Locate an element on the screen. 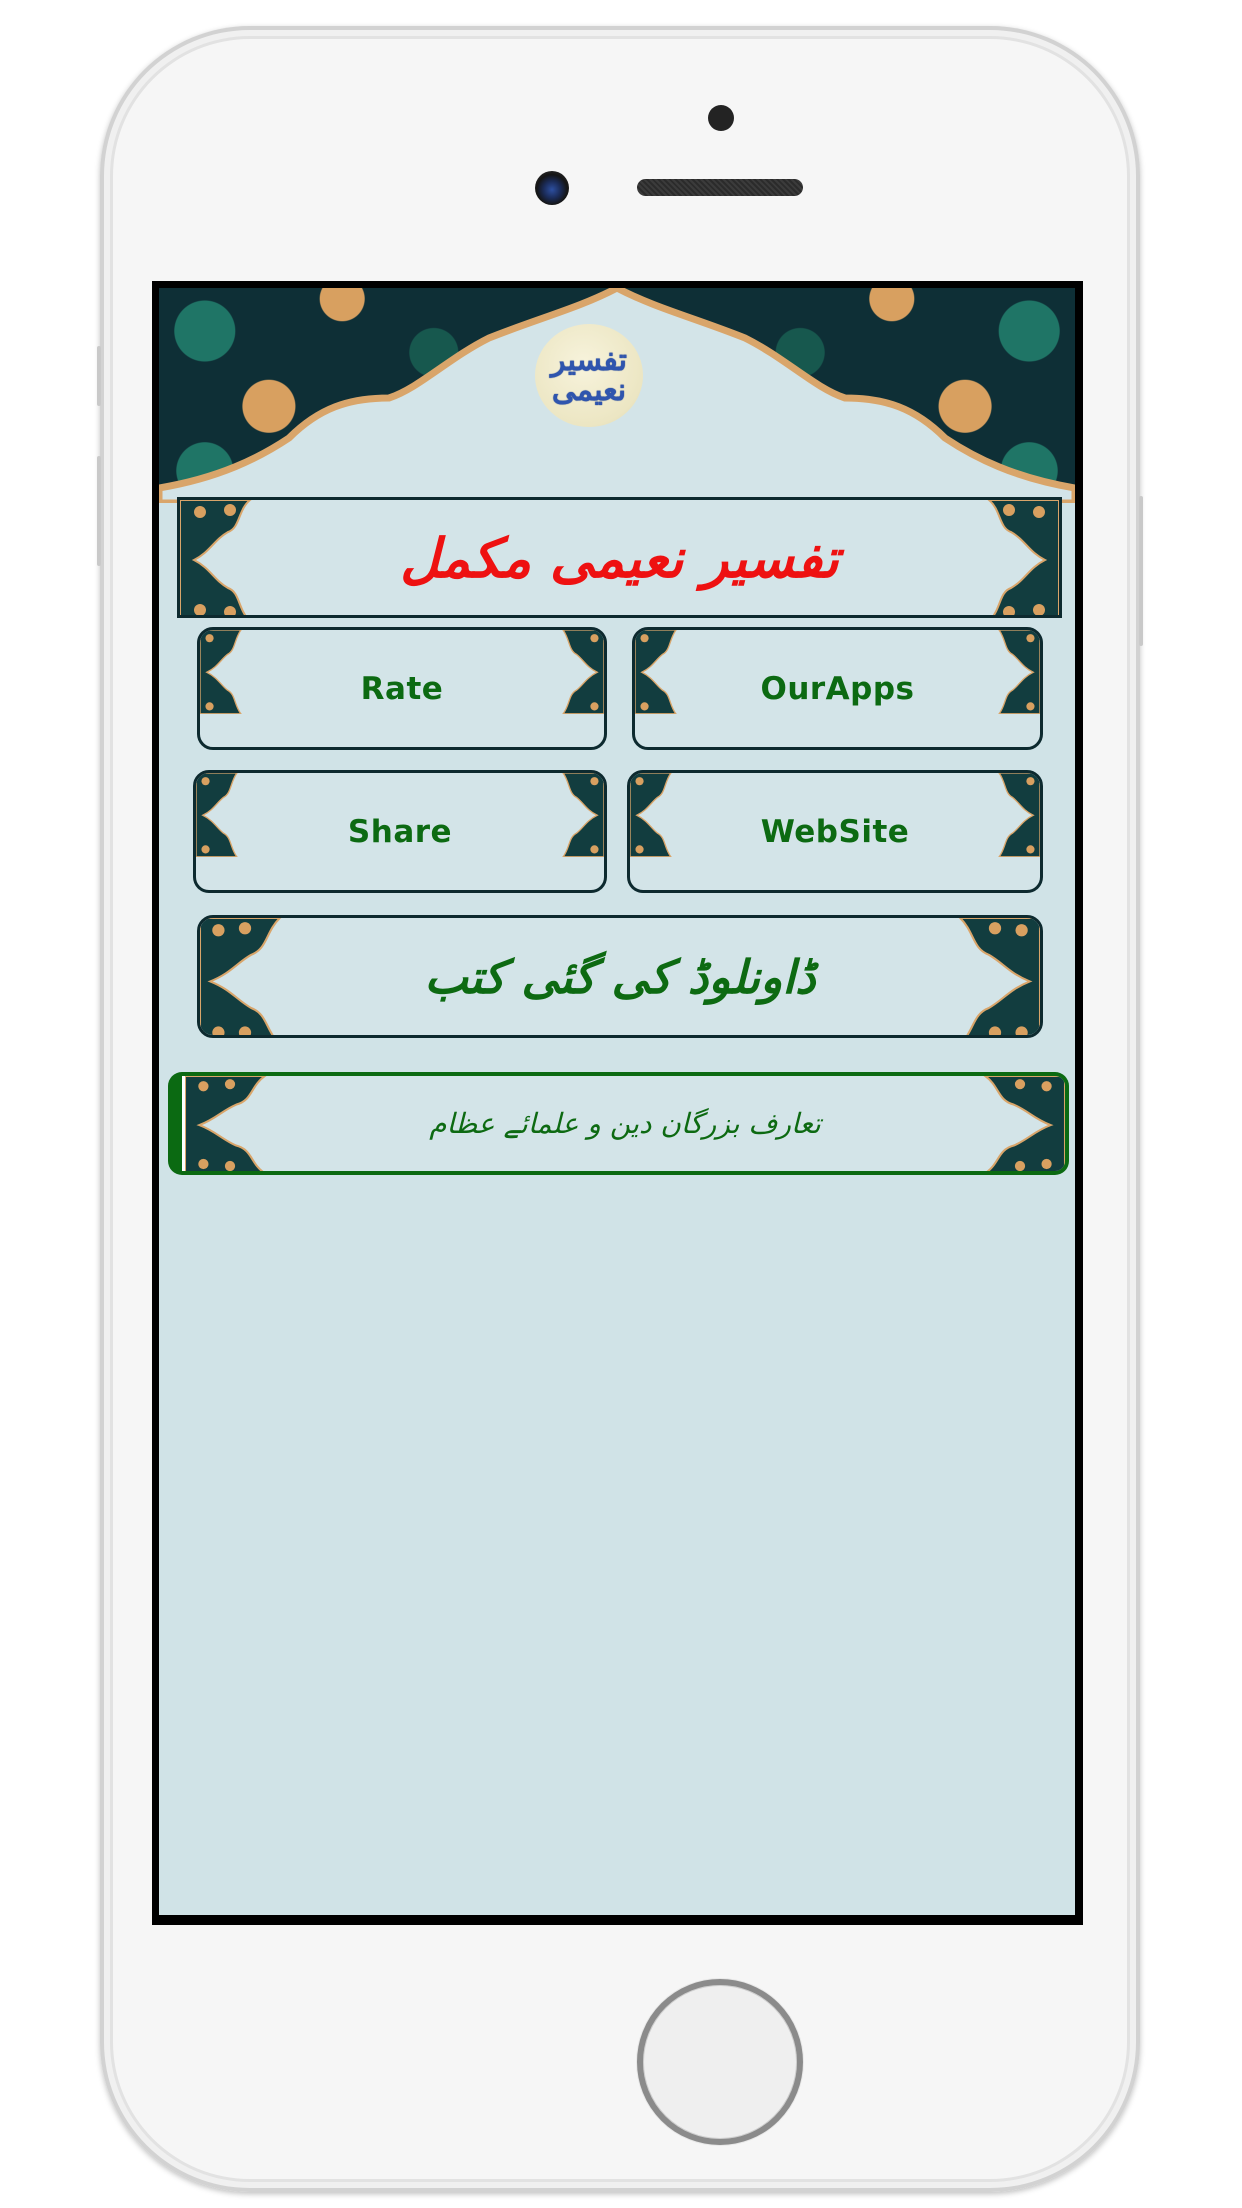  proximity-sensor is located at coordinates (721, 118).